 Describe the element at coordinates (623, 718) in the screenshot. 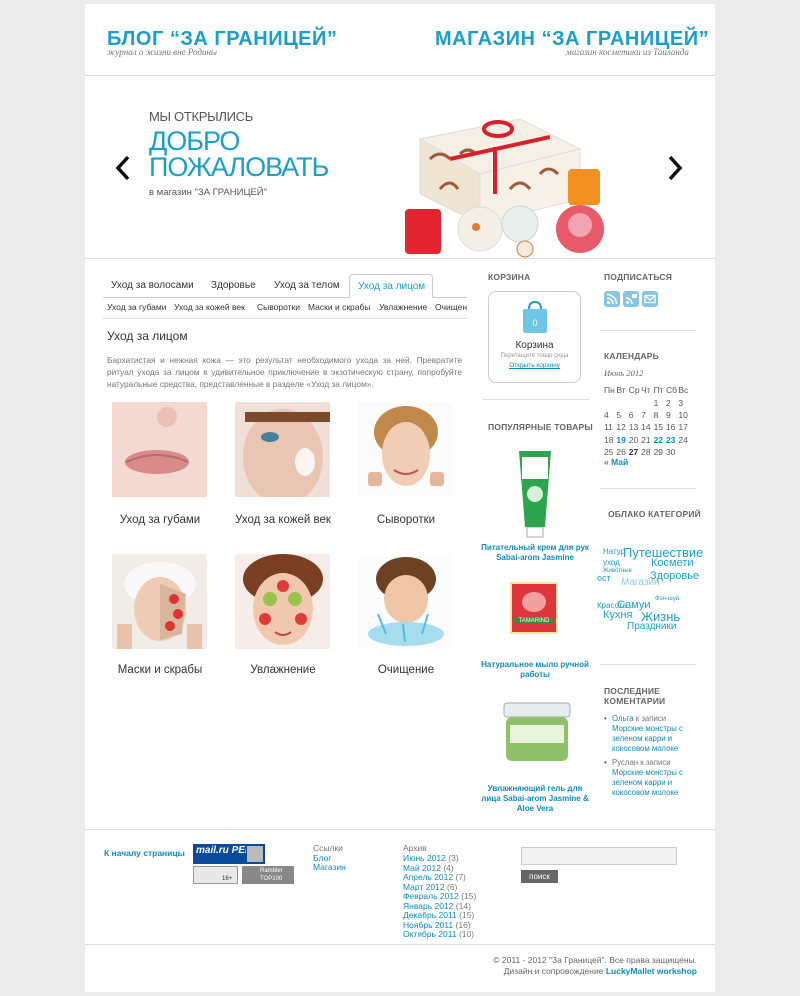

I see `comment-author: Ольга` at that location.